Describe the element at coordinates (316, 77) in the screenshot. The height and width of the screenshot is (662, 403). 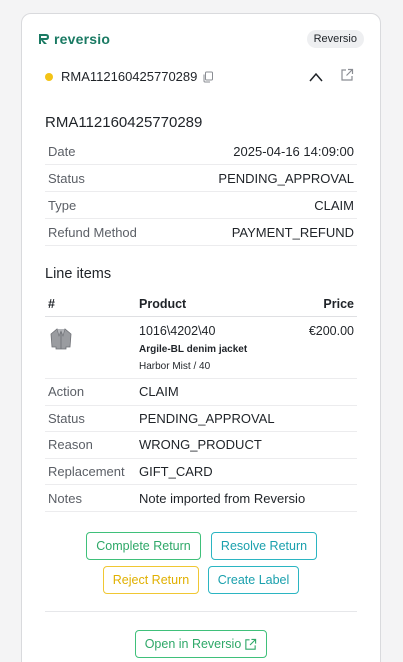
I see `chevron-up-icon` at that location.